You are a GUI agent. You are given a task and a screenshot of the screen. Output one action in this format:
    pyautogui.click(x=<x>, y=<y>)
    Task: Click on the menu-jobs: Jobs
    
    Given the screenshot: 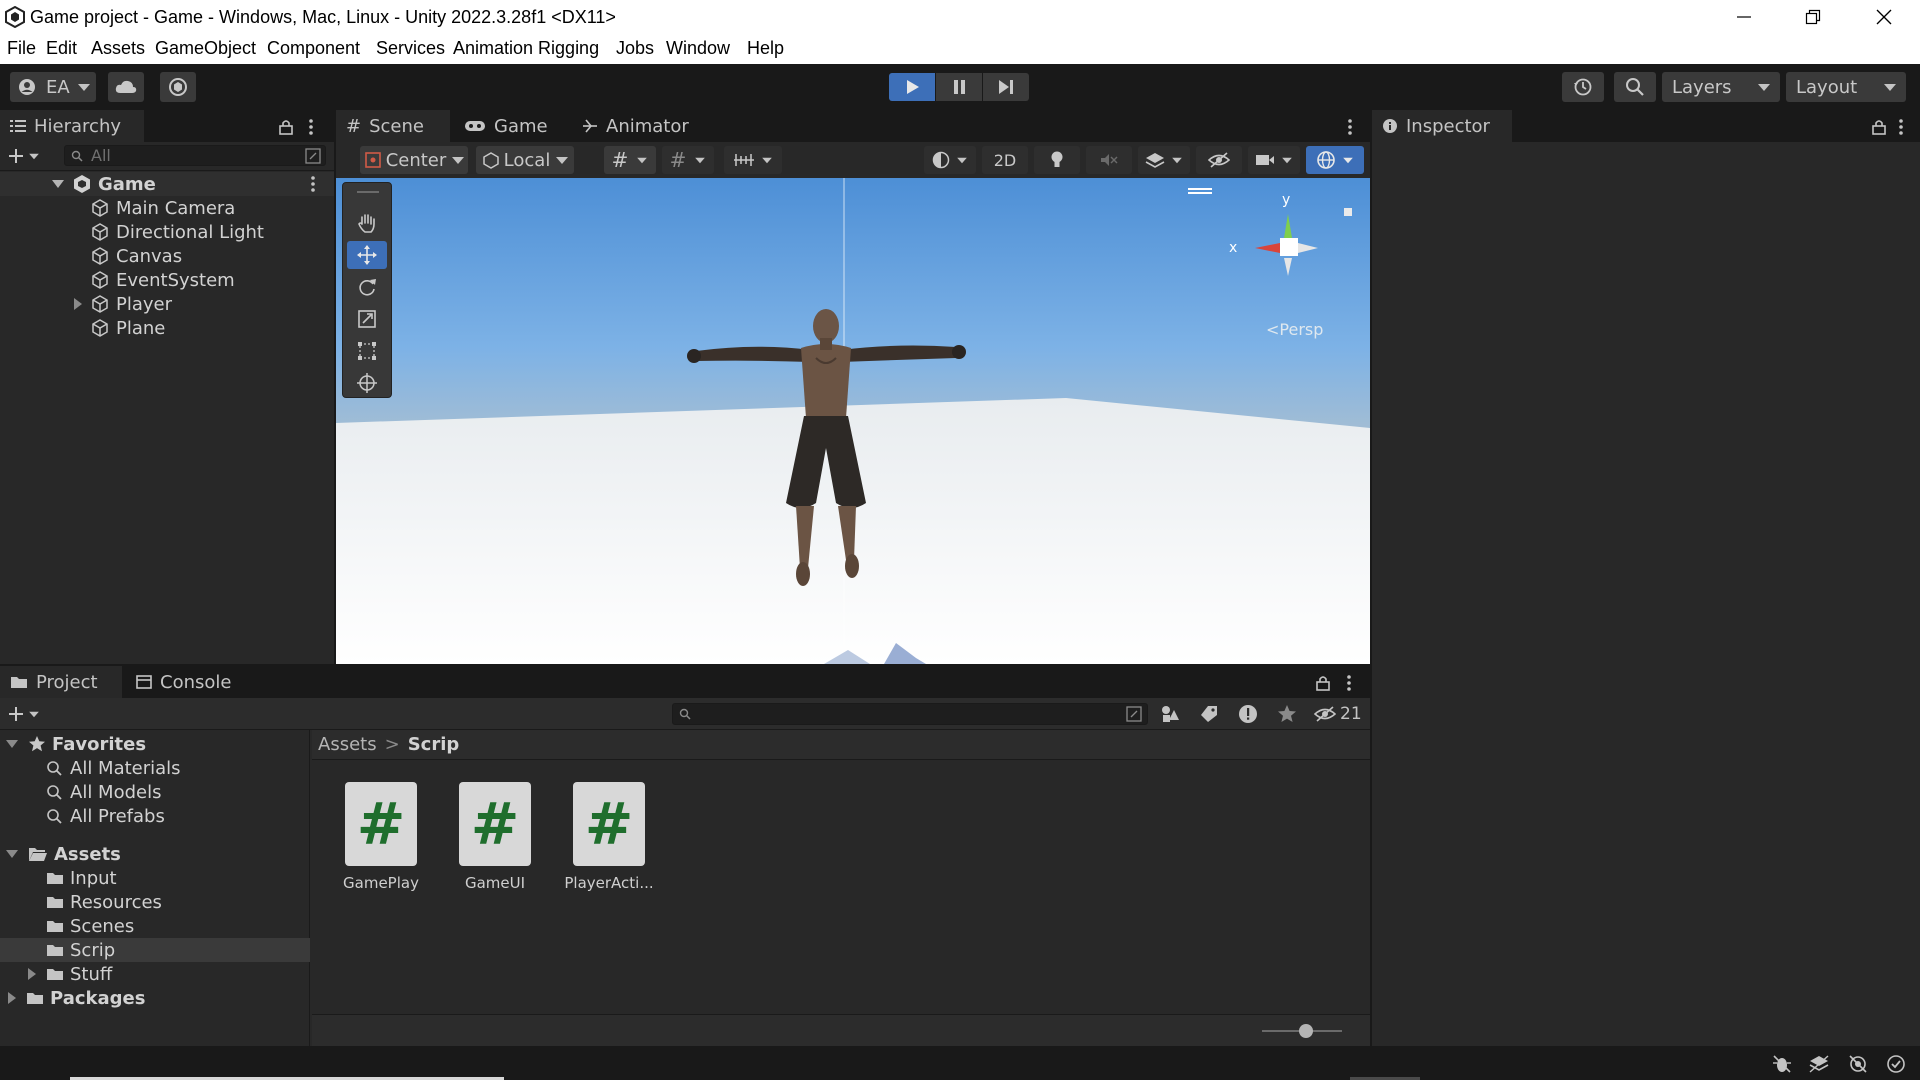 What is the action you would take?
    pyautogui.click(x=635, y=48)
    